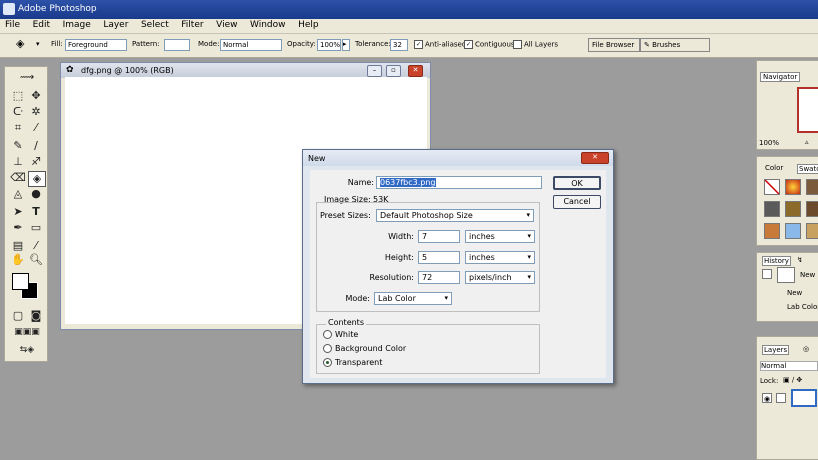  What do you see at coordinates (329, 45) in the screenshot?
I see `opacity-field: 100%` at bounding box center [329, 45].